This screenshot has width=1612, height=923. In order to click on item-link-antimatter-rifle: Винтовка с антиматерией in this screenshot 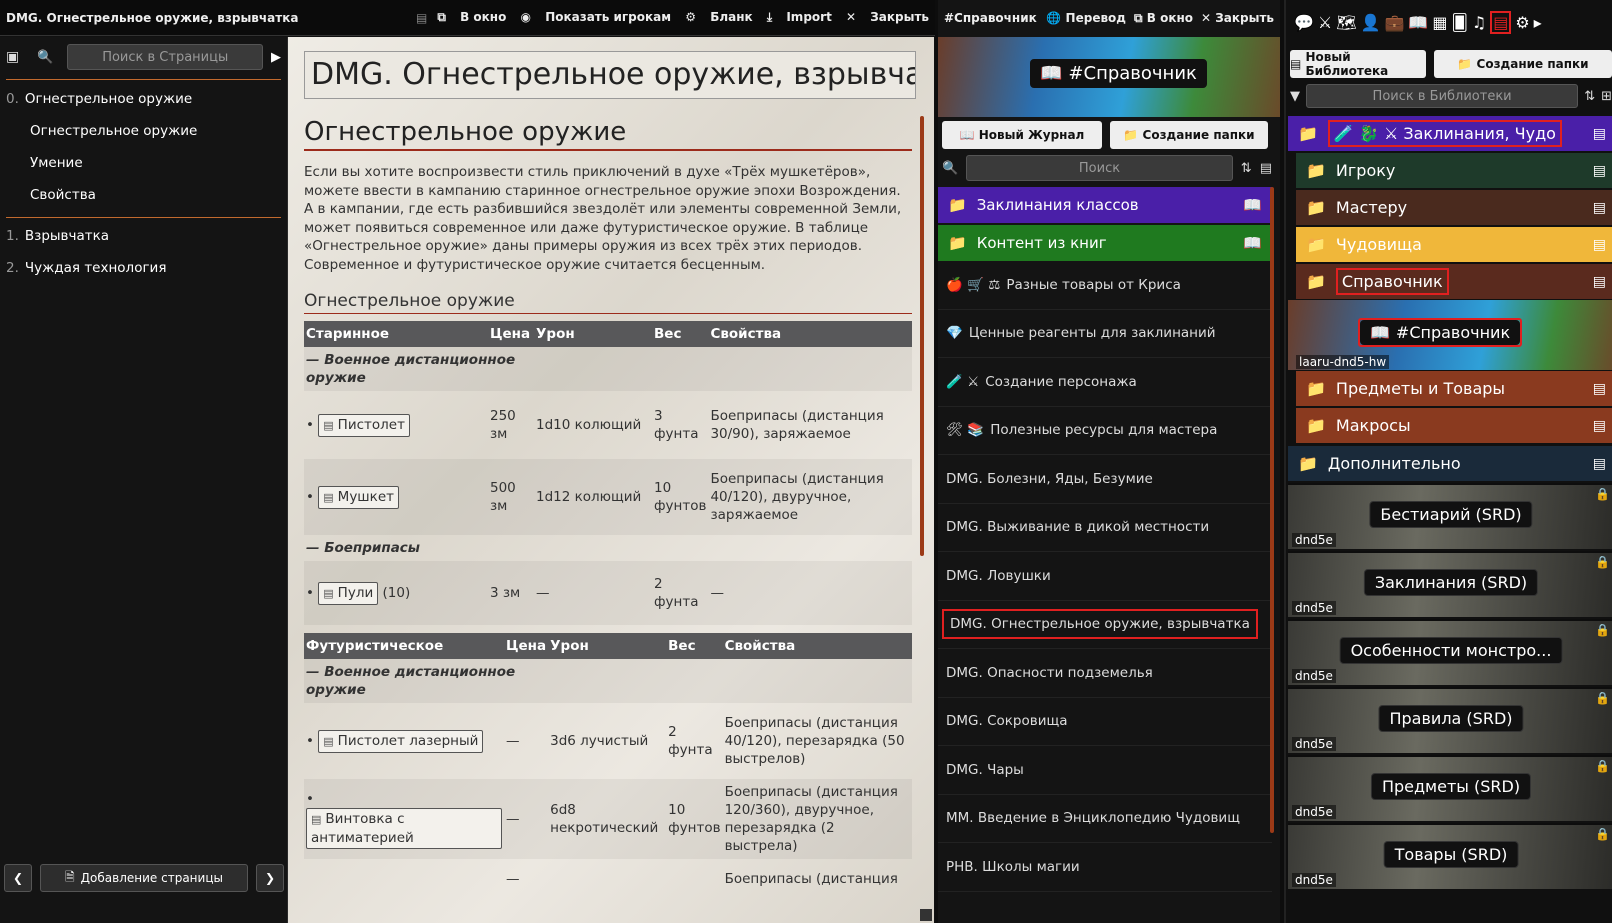, I will do `click(404, 828)`.